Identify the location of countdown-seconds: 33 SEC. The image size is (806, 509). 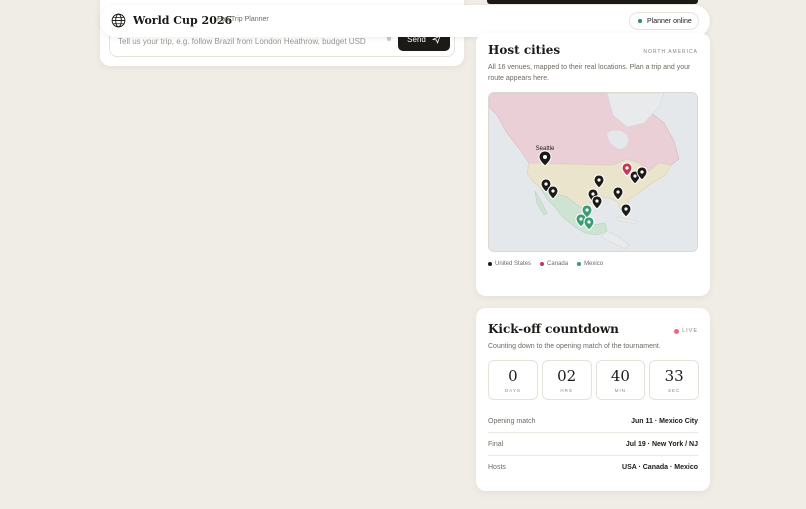
(674, 380).